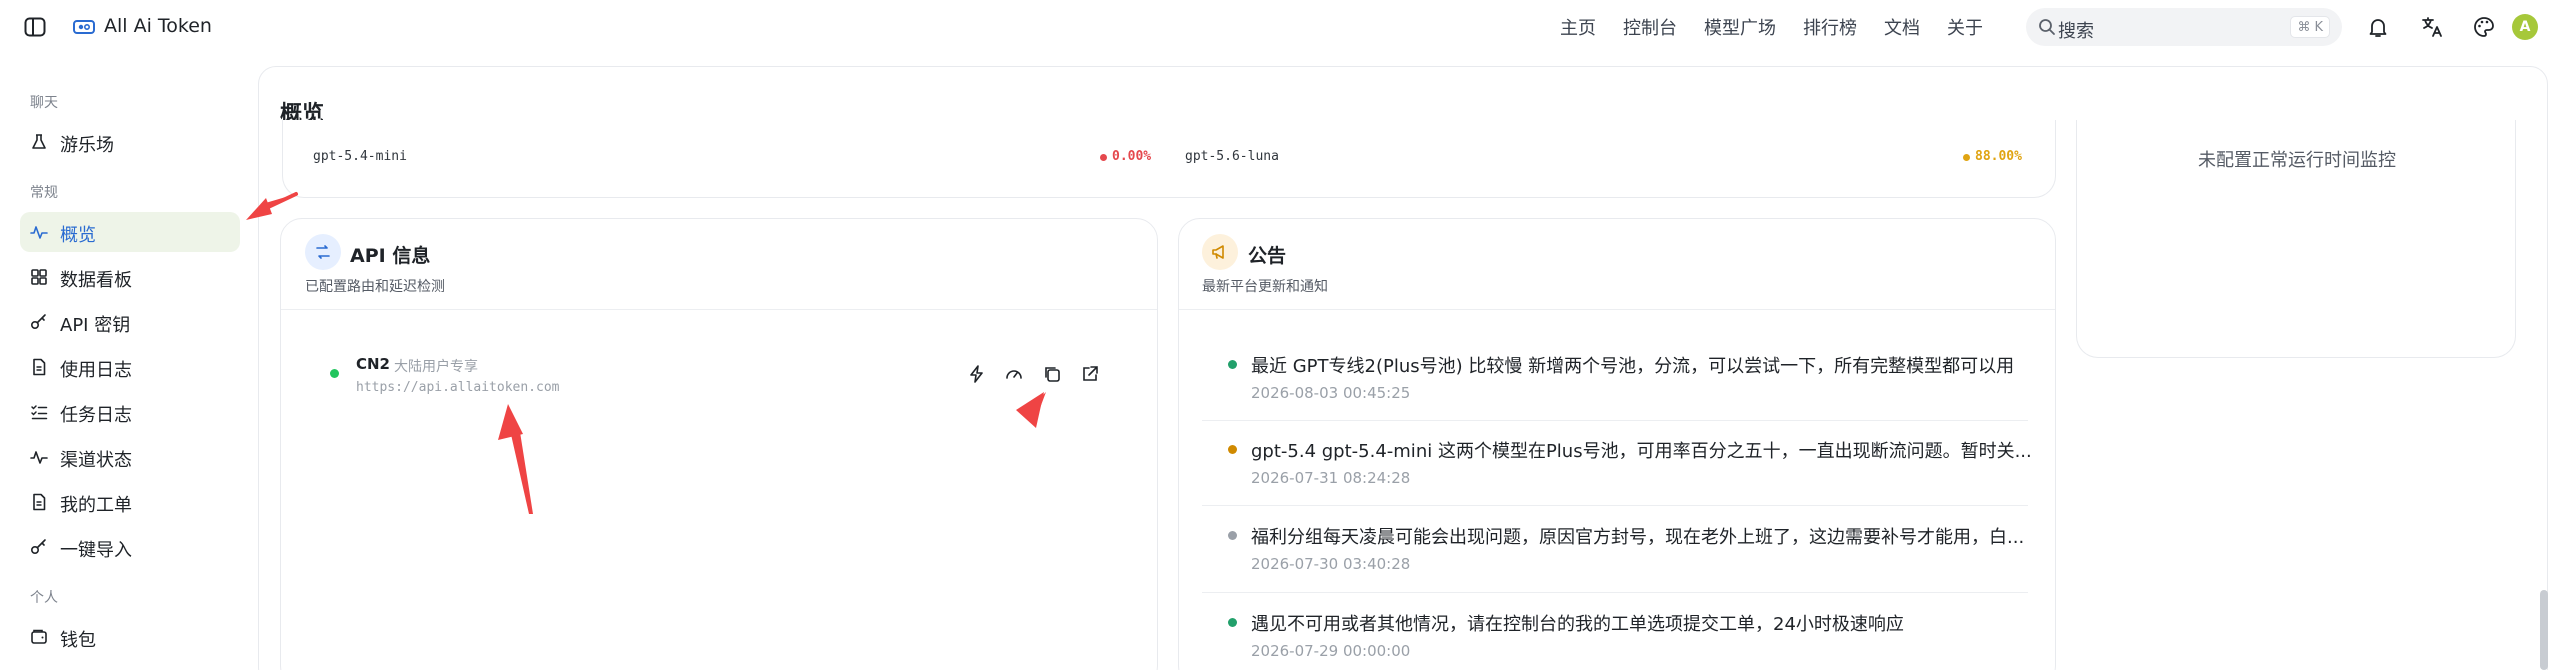 Image resolution: width=2560 pixels, height=670 pixels. Describe the element at coordinates (1650, 27) in the screenshot. I see `nav-console: 控制台` at that location.